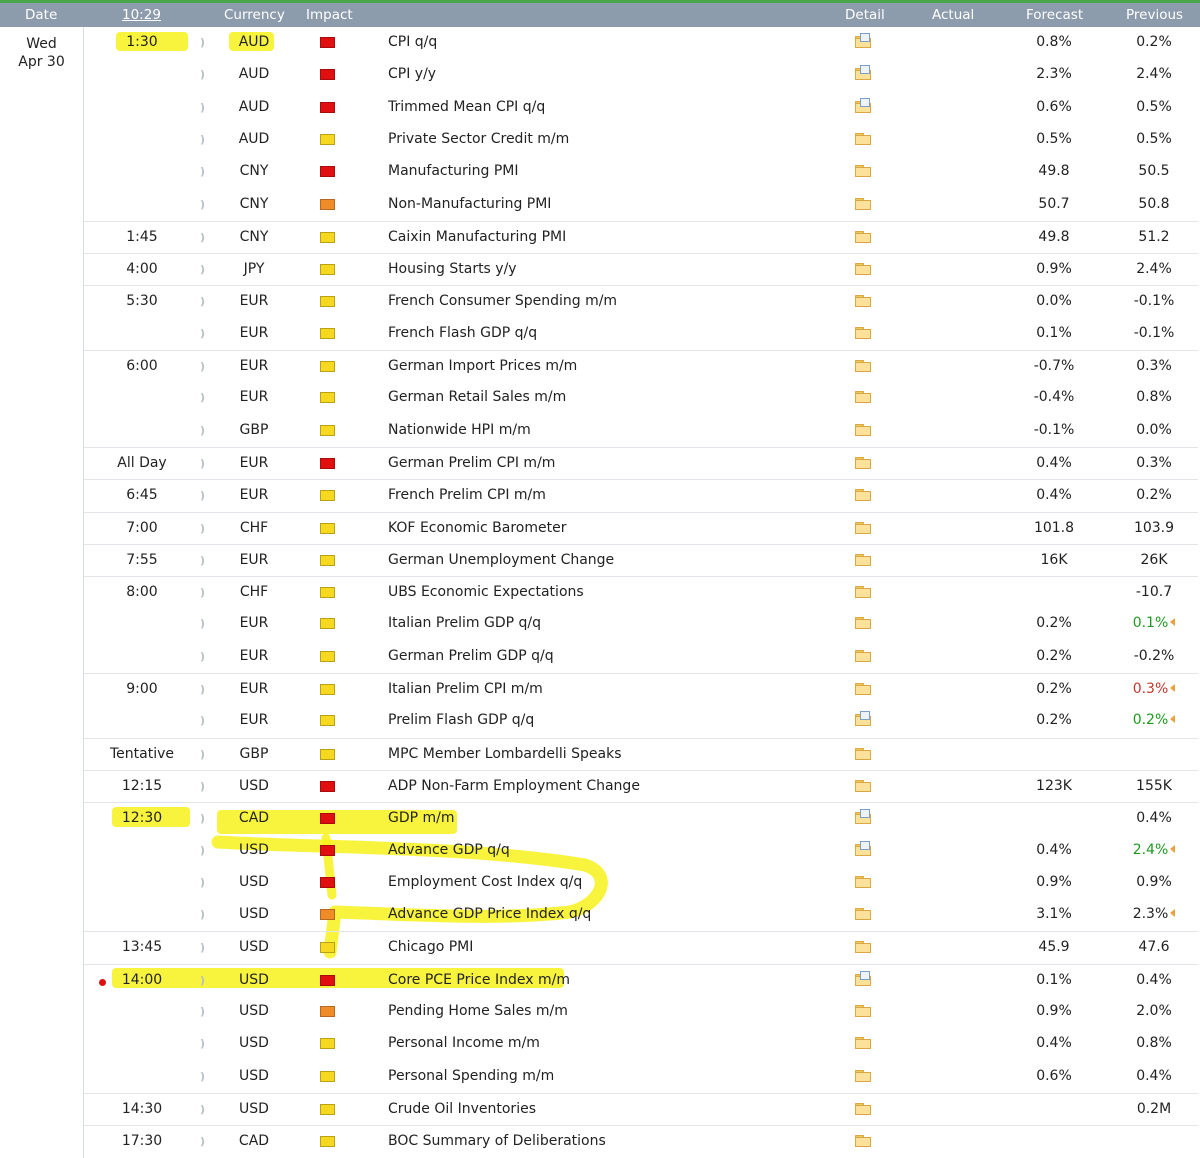 This screenshot has height=1158, width=1200. I want to click on event-row: ) AUD CPI y/y 2.3% 2.4%, so click(641, 75).